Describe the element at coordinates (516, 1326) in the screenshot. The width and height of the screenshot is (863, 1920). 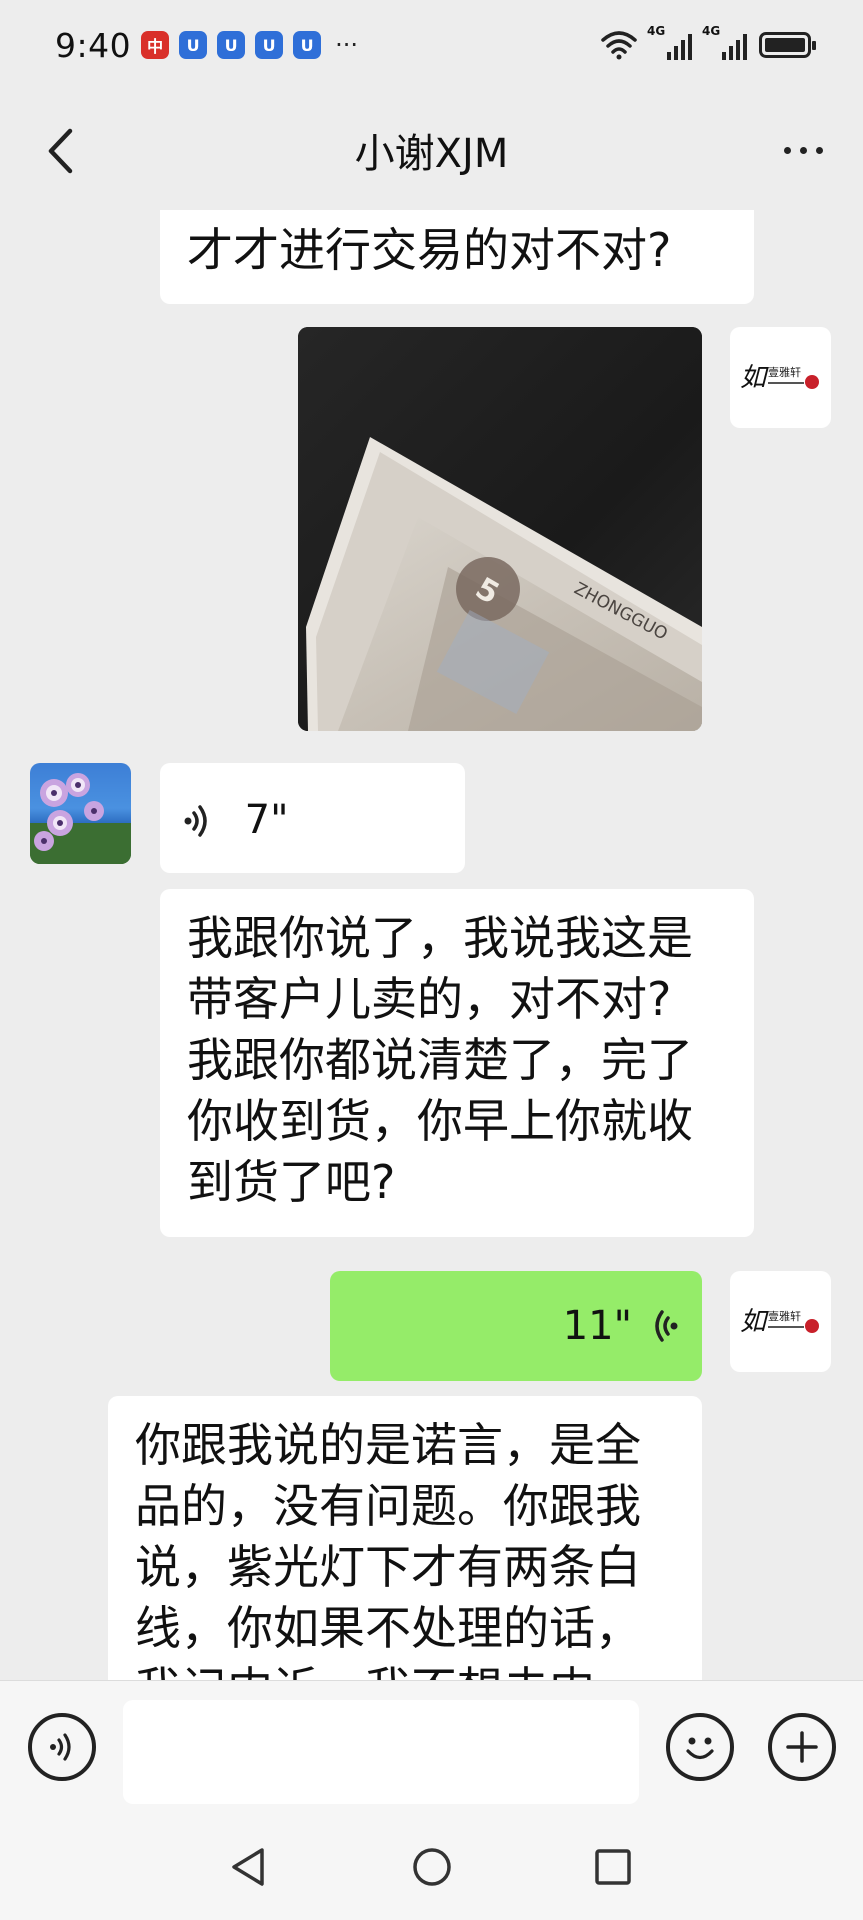
I see `voice-message-outgoing: 11"` at that location.